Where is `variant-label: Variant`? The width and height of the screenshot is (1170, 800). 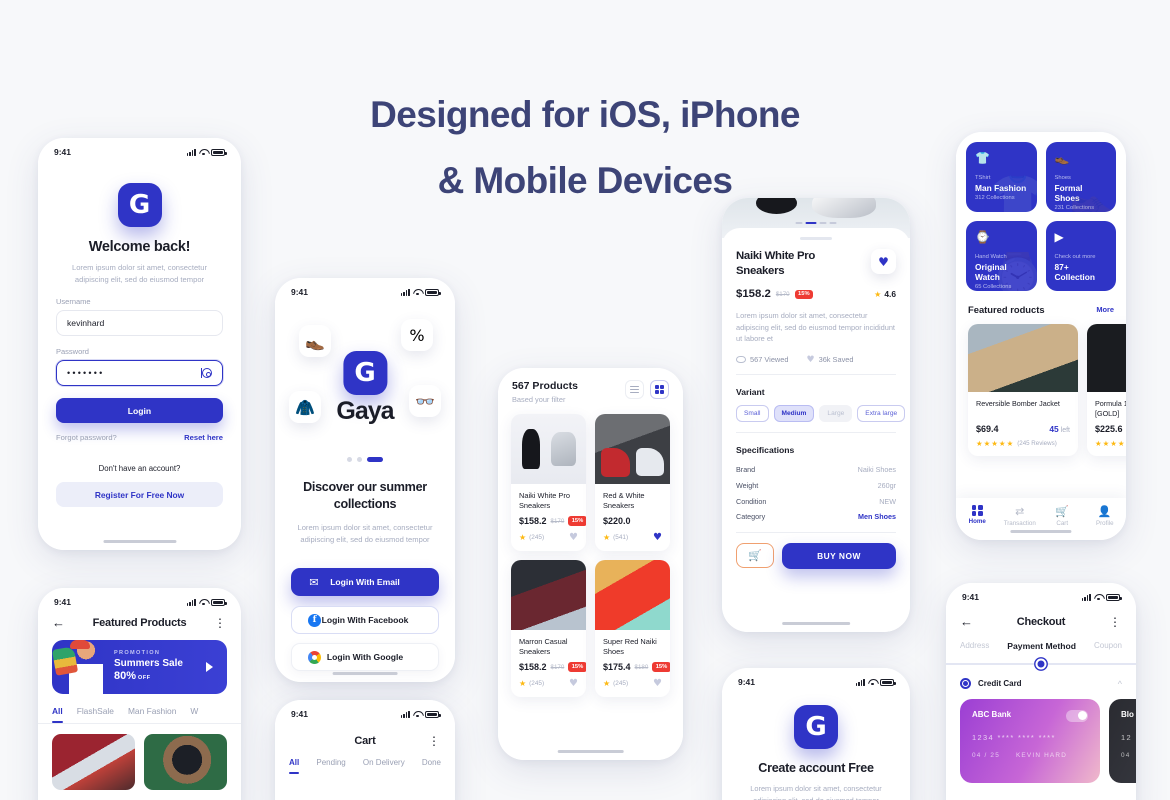
variant-label: Variant is located at coordinates (750, 391).